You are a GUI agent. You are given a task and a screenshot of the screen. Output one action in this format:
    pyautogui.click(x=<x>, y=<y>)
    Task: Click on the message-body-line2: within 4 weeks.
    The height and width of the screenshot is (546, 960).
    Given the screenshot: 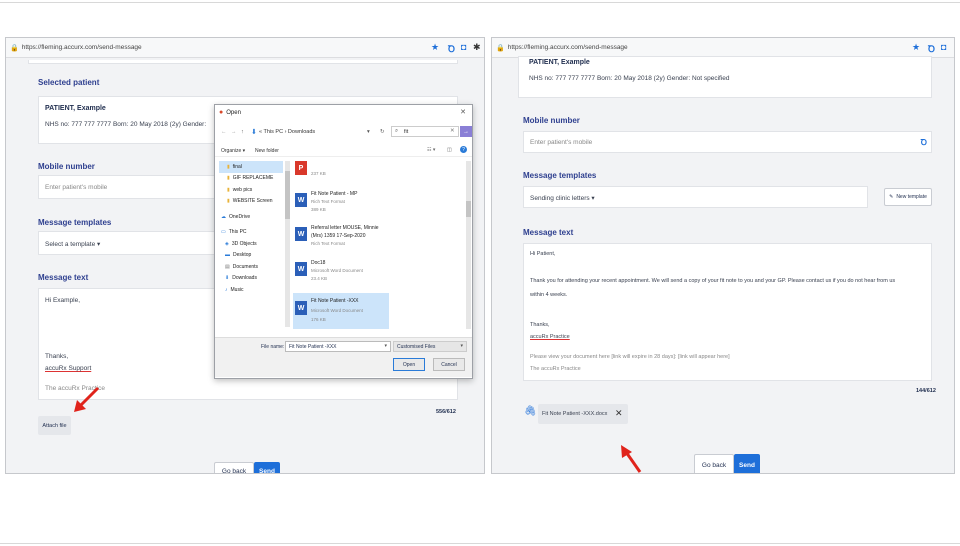 What is the action you would take?
    pyautogui.click(x=549, y=295)
    